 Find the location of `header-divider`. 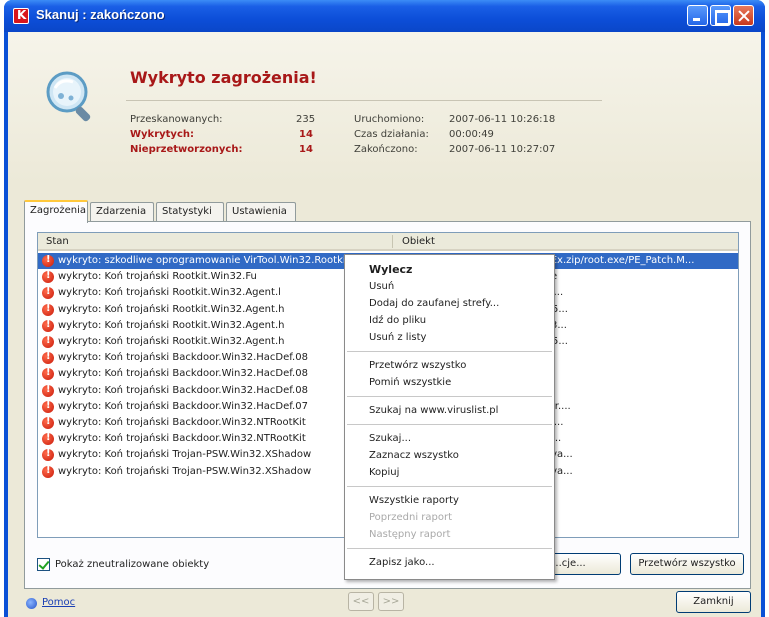

header-divider is located at coordinates (364, 100).